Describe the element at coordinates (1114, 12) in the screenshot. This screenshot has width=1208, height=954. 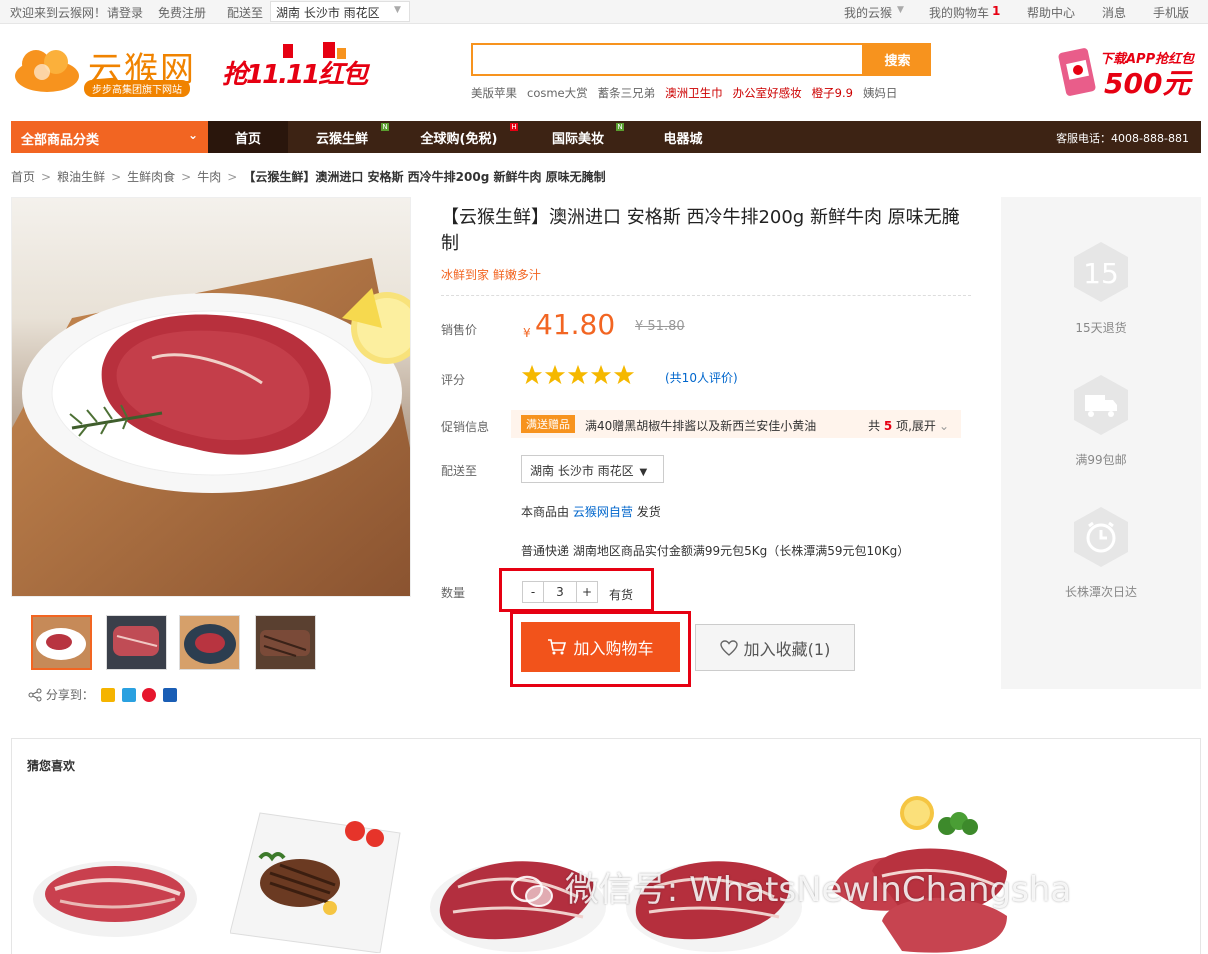
I see `messages-link: 消息` at that location.